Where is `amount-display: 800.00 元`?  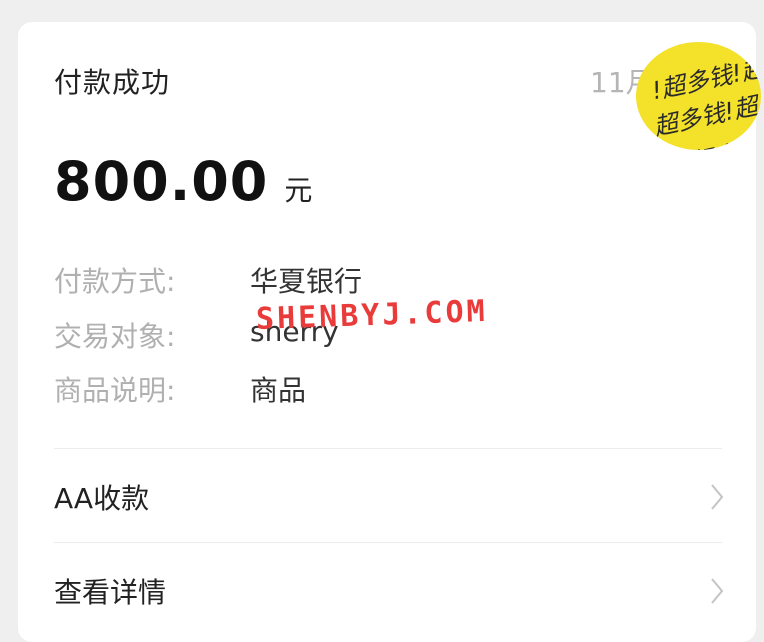
amount-display: 800.00 元 is located at coordinates (183, 181).